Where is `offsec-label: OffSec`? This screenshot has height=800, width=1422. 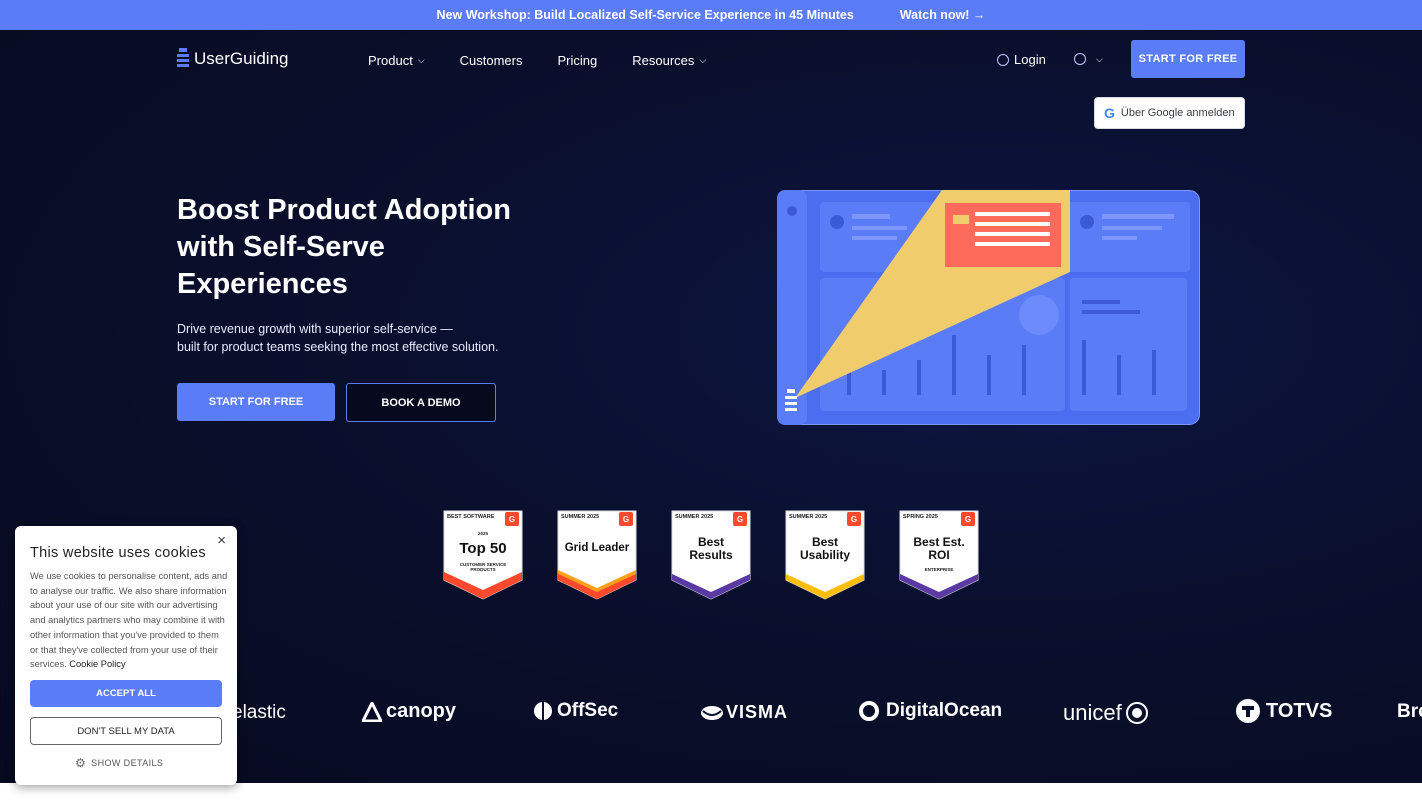 offsec-label: OffSec is located at coordinates (588, 710).